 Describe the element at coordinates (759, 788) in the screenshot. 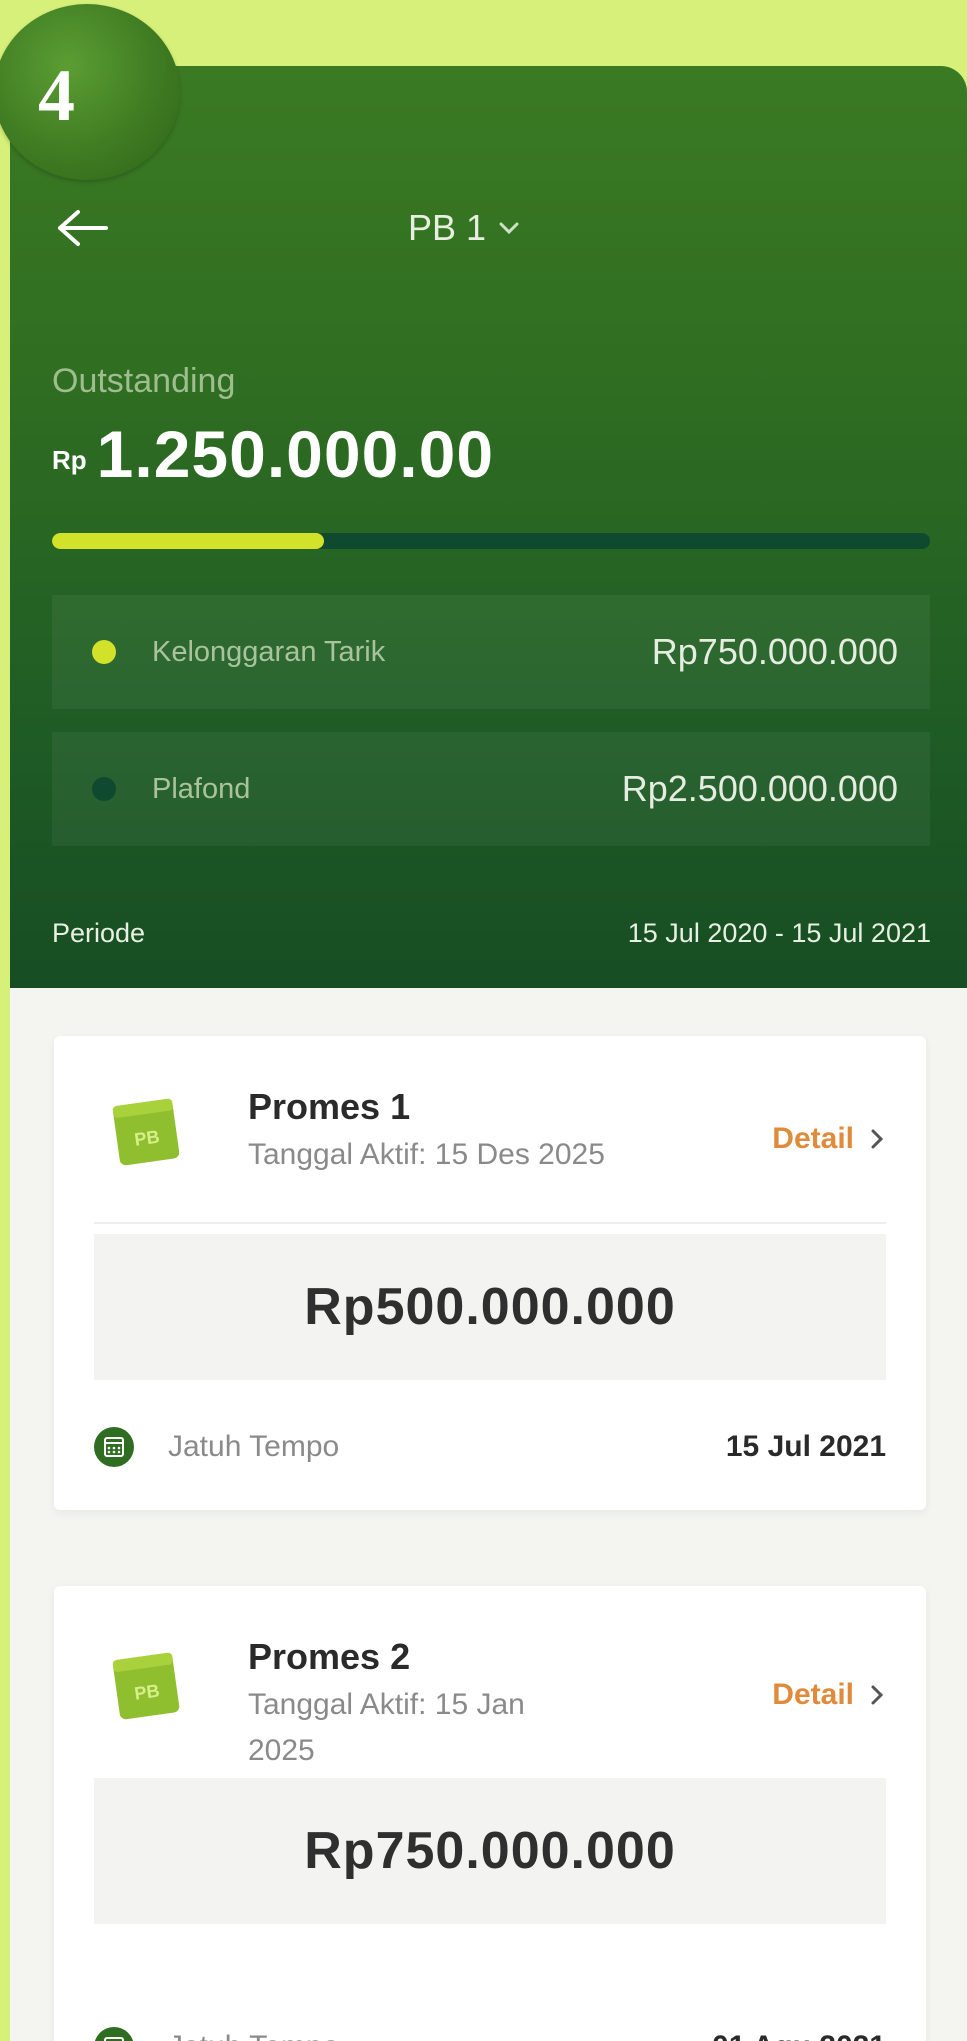

I see `plafond-value: Rp2.500.000.000` at that location.